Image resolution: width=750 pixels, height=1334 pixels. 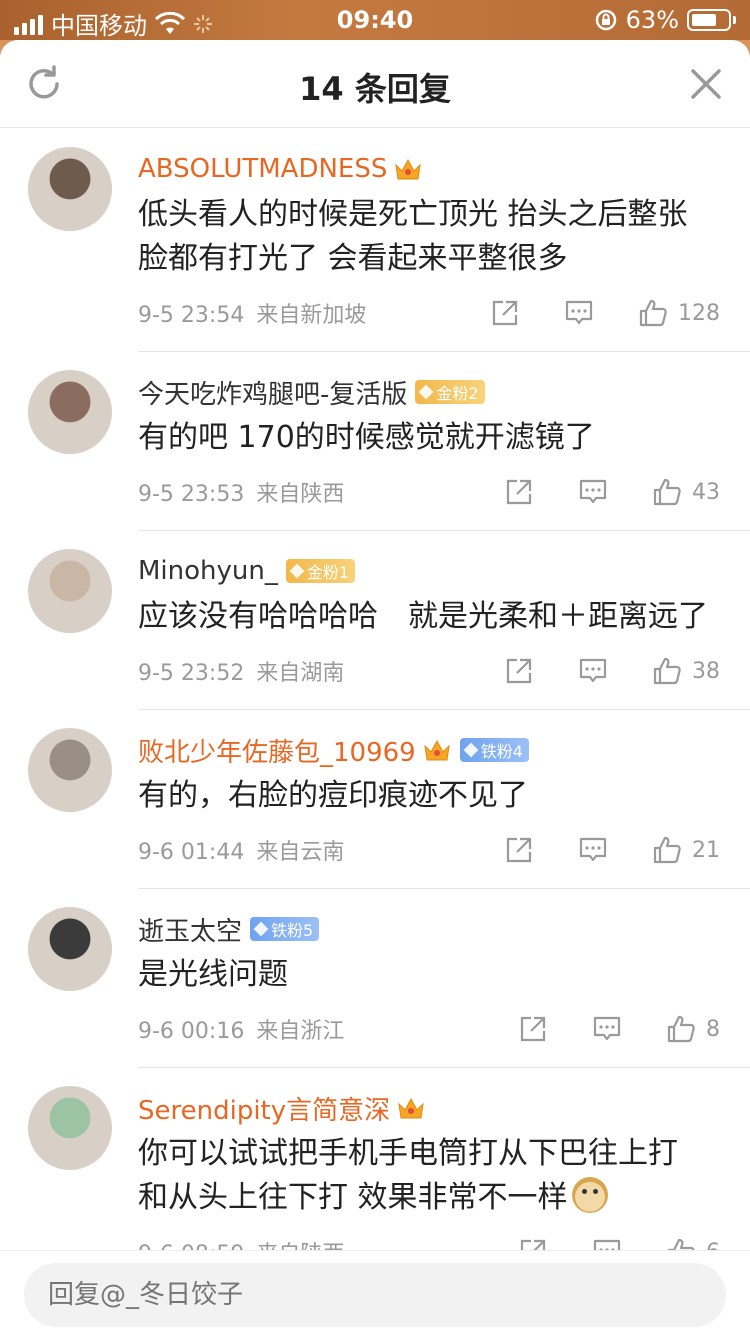 I want to click on username: 今天吃炸鸡腿吧-复活版, so click(x=272, y=392).